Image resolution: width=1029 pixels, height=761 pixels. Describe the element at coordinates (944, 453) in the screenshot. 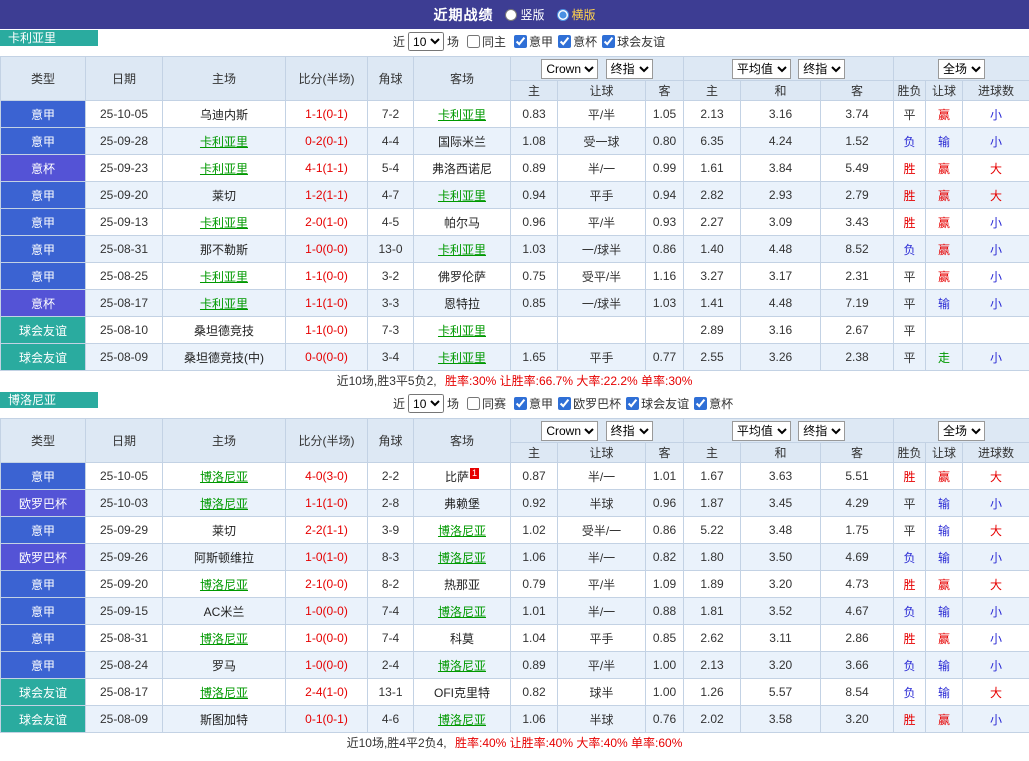

I see `col-handicap-result: 让球` at that location.